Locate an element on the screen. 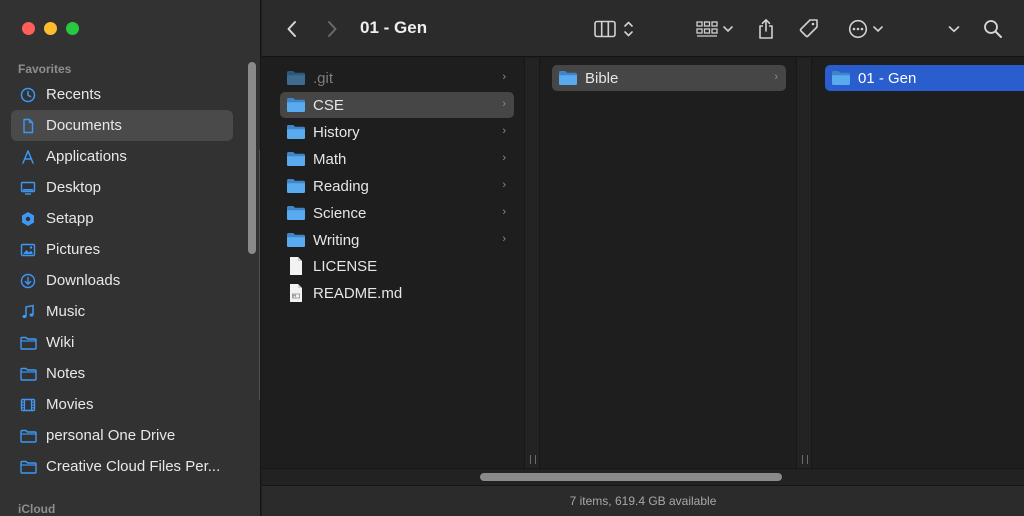 The image size is (1024, 516). sidebar-item-label: Movies is located at coordinates (70, 404).